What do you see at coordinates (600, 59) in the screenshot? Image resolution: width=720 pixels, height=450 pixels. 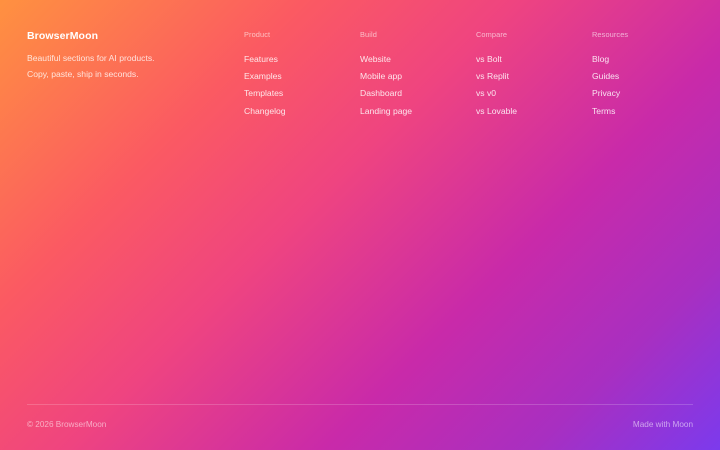 I see `footer-link-blog: Blog` at bounding box center [600, 59].